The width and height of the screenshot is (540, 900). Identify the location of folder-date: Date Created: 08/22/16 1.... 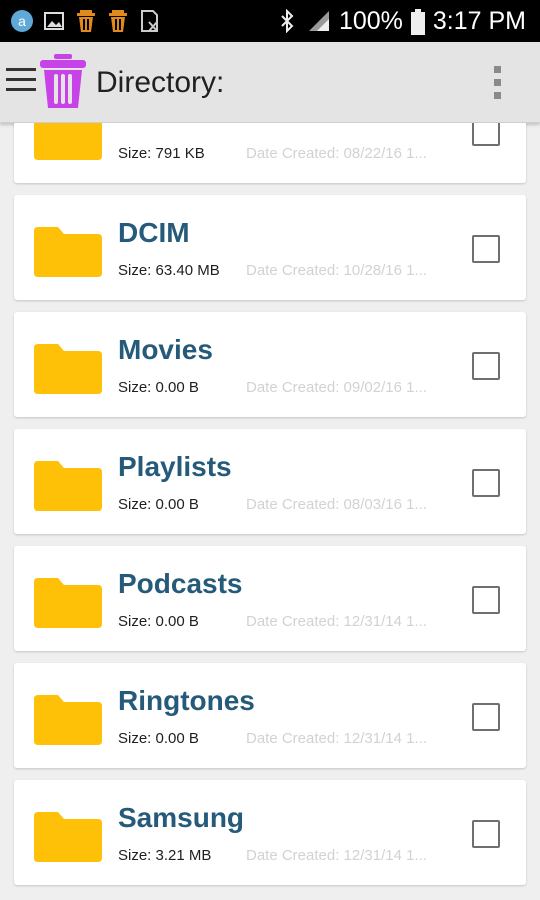
(336, 153).